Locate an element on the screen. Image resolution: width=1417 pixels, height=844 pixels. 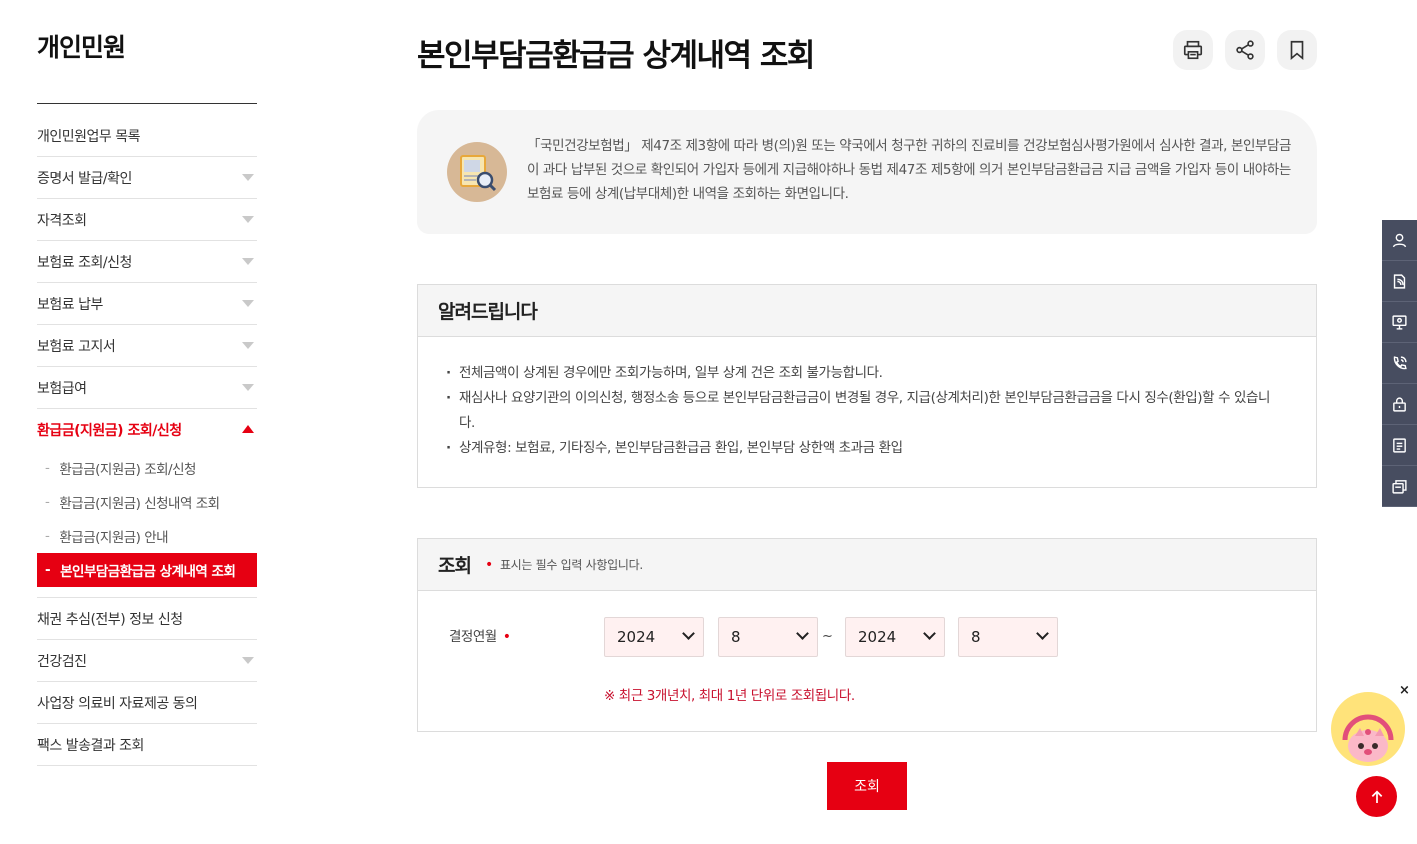
quick-user-button is located at coordinates (1399, 240).